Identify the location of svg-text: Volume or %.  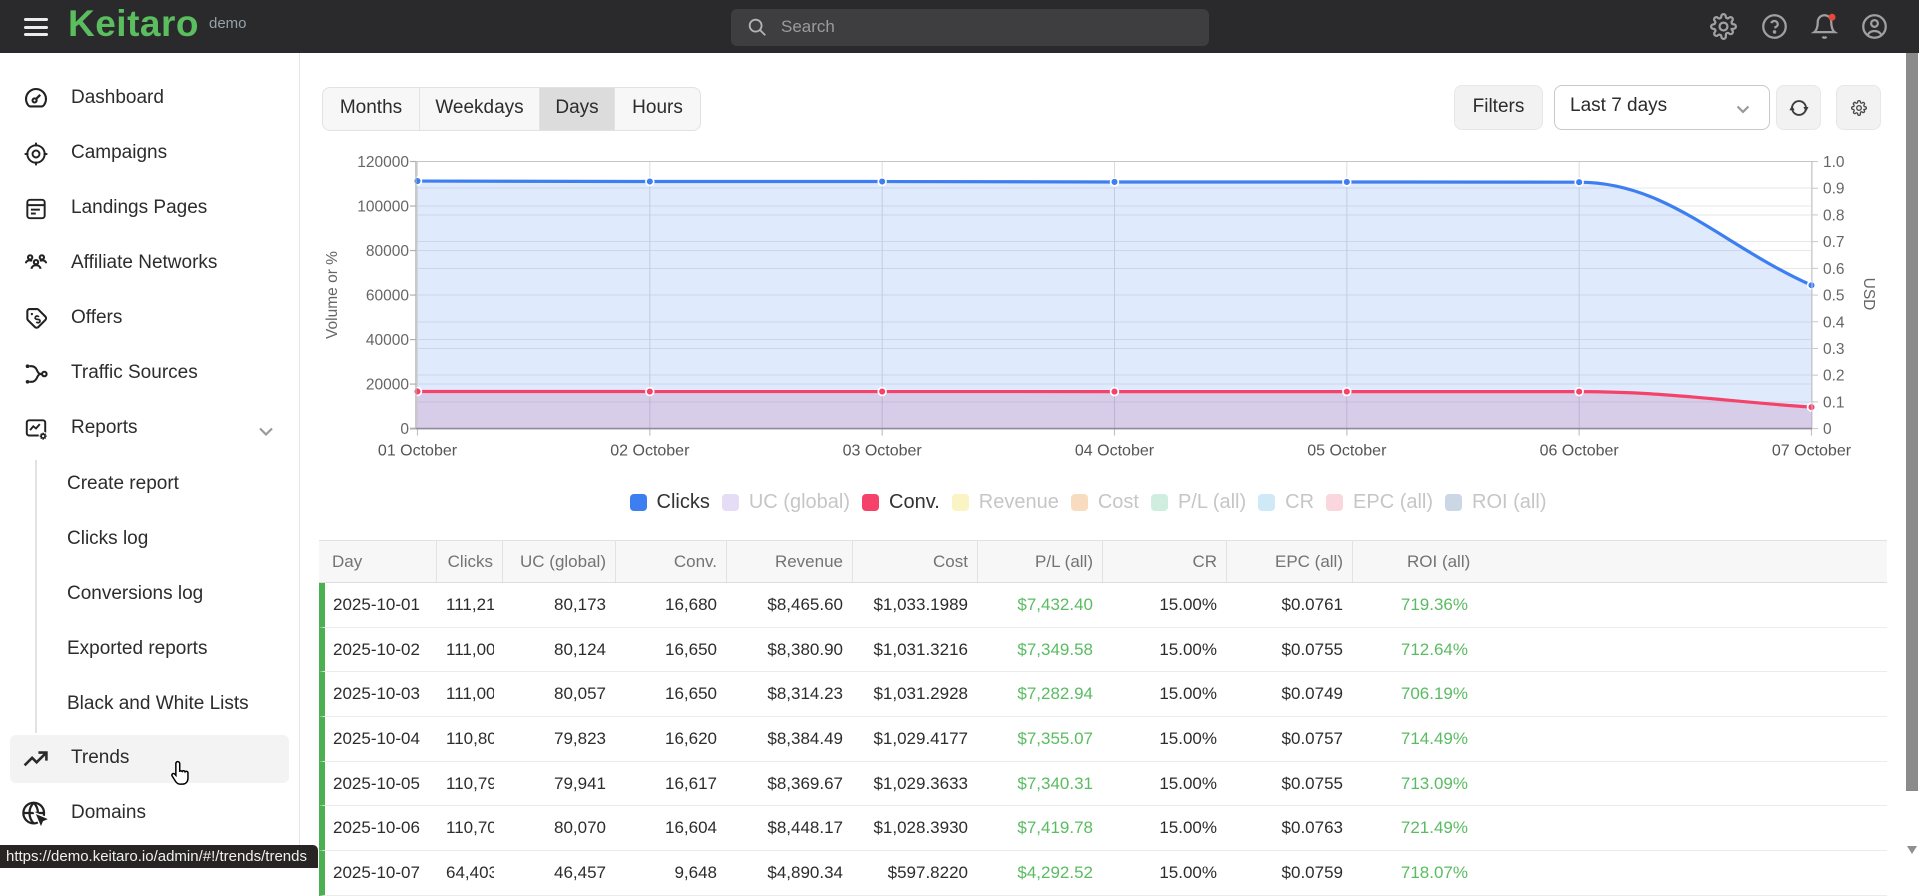
(332, 295).